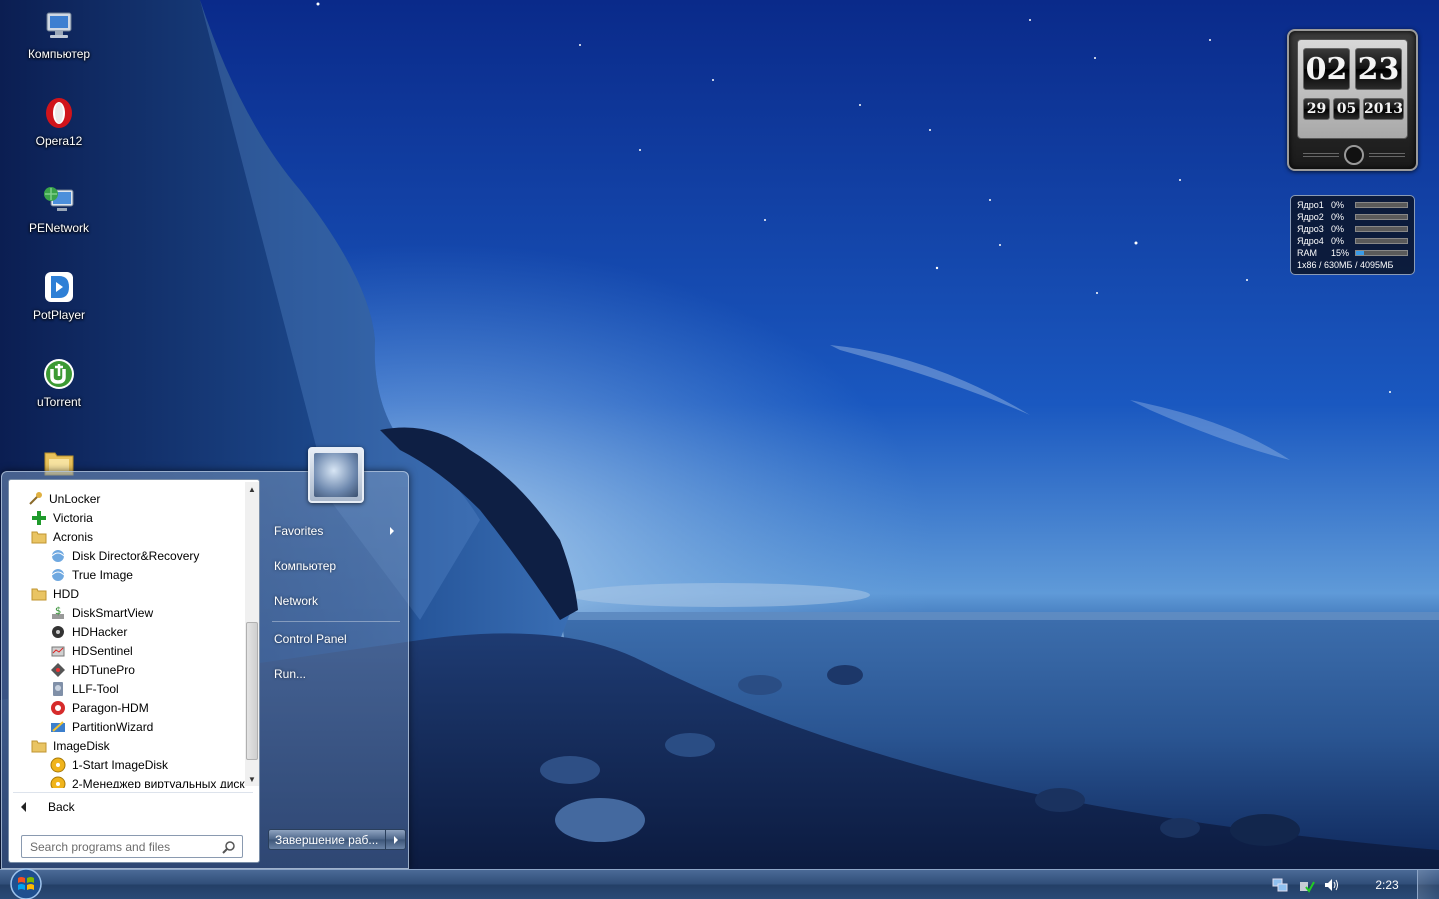 The image size is (1439, 899). What do you see at coordinates (113, 726) in the screenshot?
I see `program-label: PartitionWizard` at bounding box center [113, 726].